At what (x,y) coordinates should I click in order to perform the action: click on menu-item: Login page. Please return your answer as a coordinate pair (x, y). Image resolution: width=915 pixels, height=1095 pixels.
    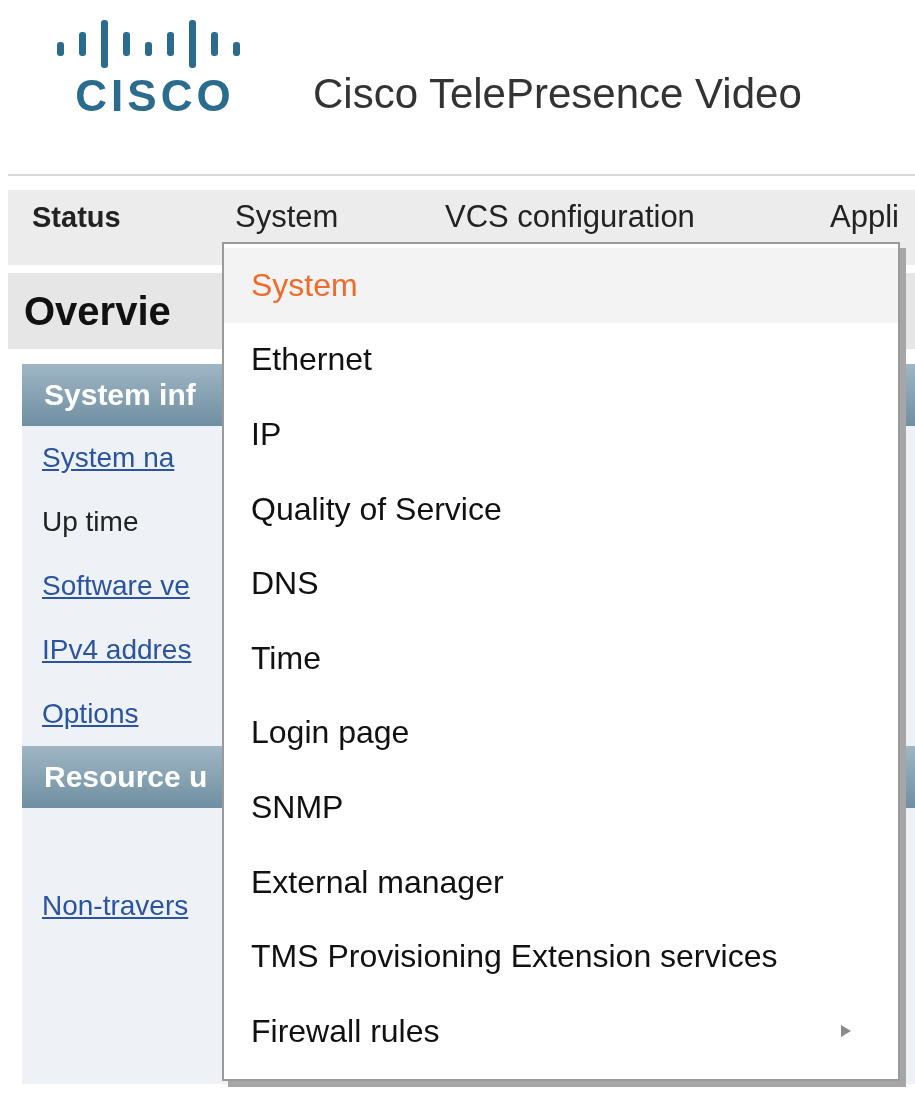
    Looking at the image, I should click on (561, 733).